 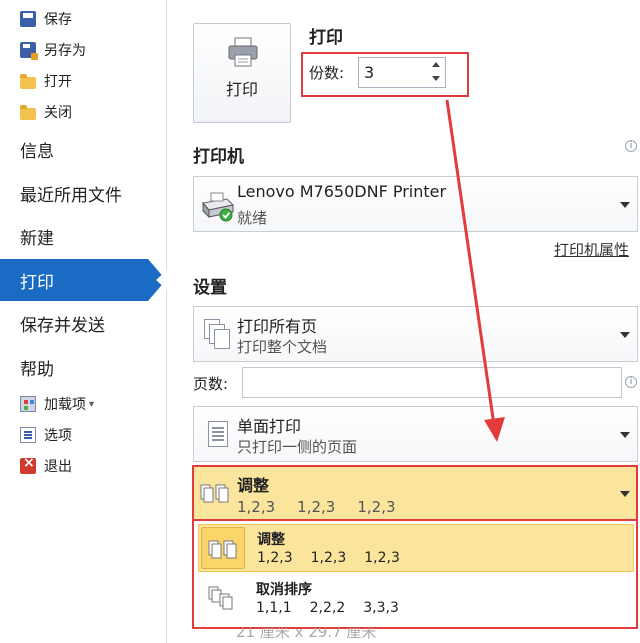 What do you see at coordinates (28, 112) in the screenshot?
I see `close-folder-icon` at bounding box center [28, 112].